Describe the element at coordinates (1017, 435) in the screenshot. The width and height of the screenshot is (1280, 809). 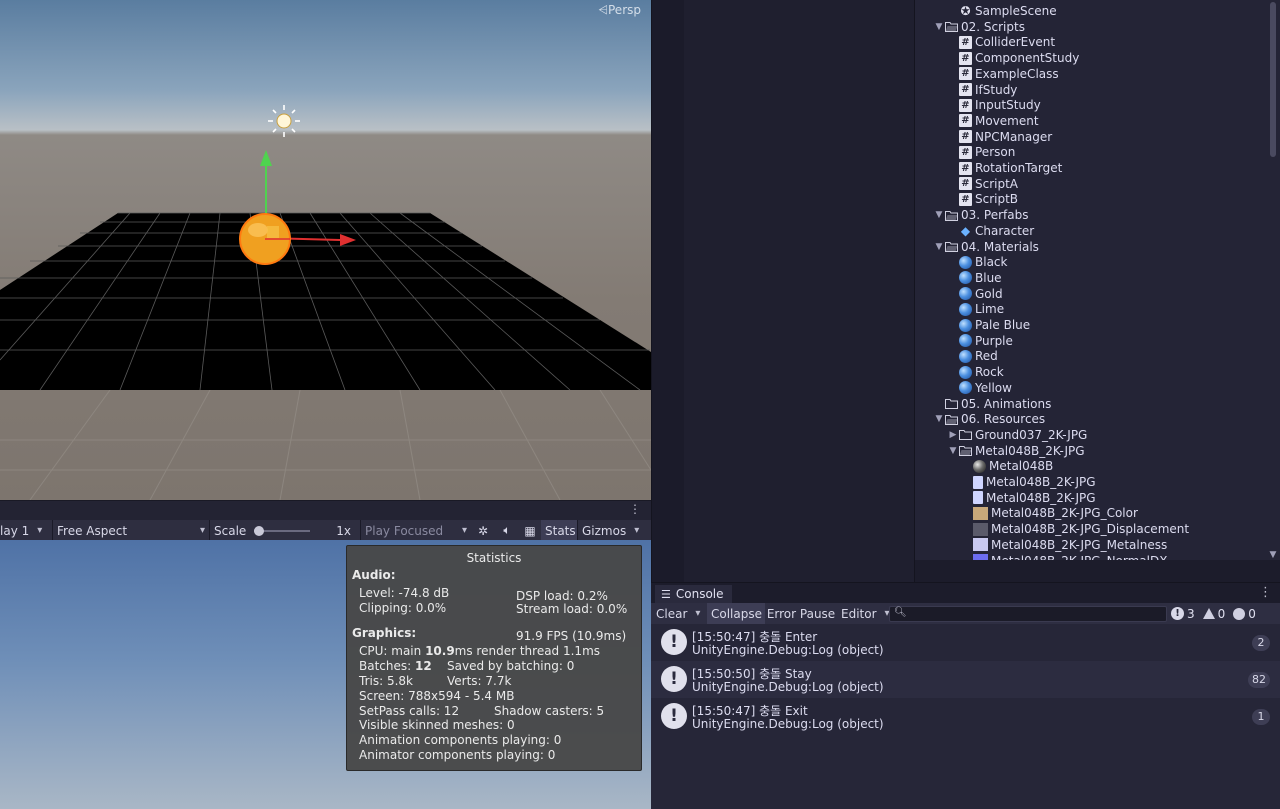
I see `project-item: ▶ Ground037_2K-JPG` at that location.